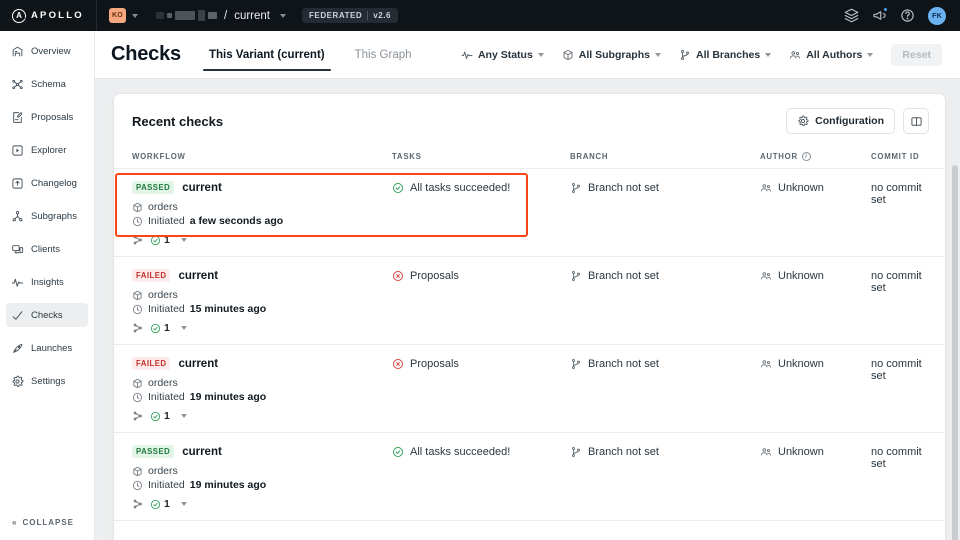 The width and height of the screenshot is (960, 540). Describe the element at coordinates (47, 150) in the screenshot. I see `sidebar-item-explorer: Explorer` at that location.